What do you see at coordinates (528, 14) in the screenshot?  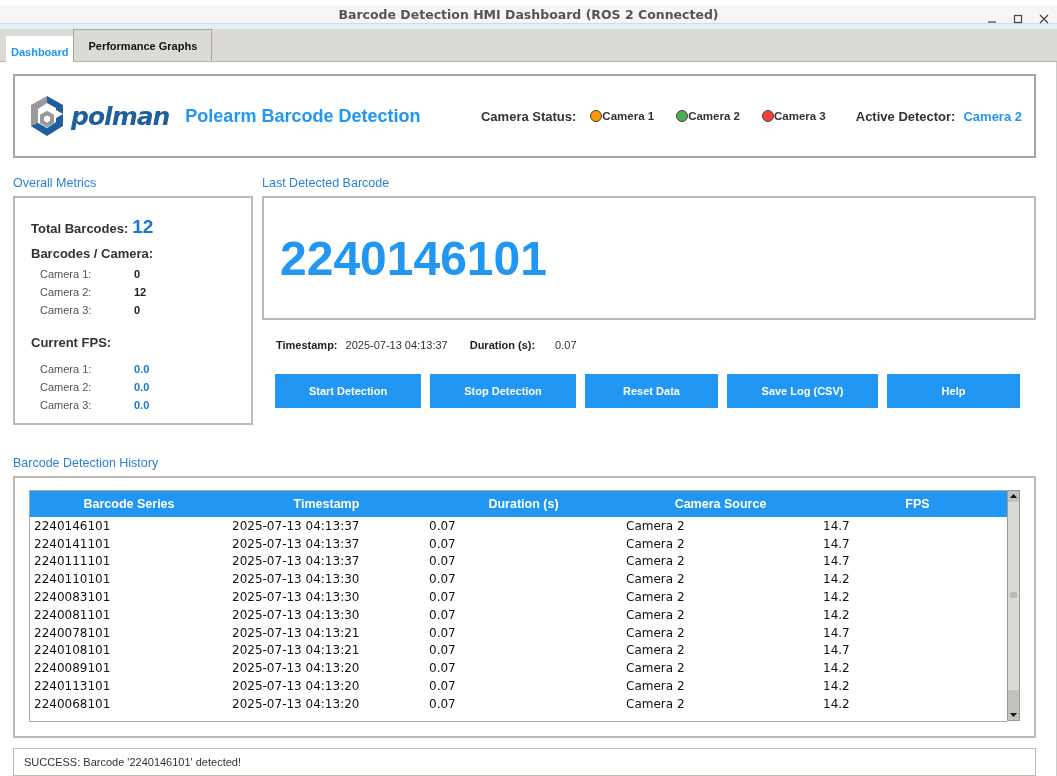 I see `window-title: Barcode Detection HMI Dashboard (ROS 2 Connected)` at bounding box center [528, 14].